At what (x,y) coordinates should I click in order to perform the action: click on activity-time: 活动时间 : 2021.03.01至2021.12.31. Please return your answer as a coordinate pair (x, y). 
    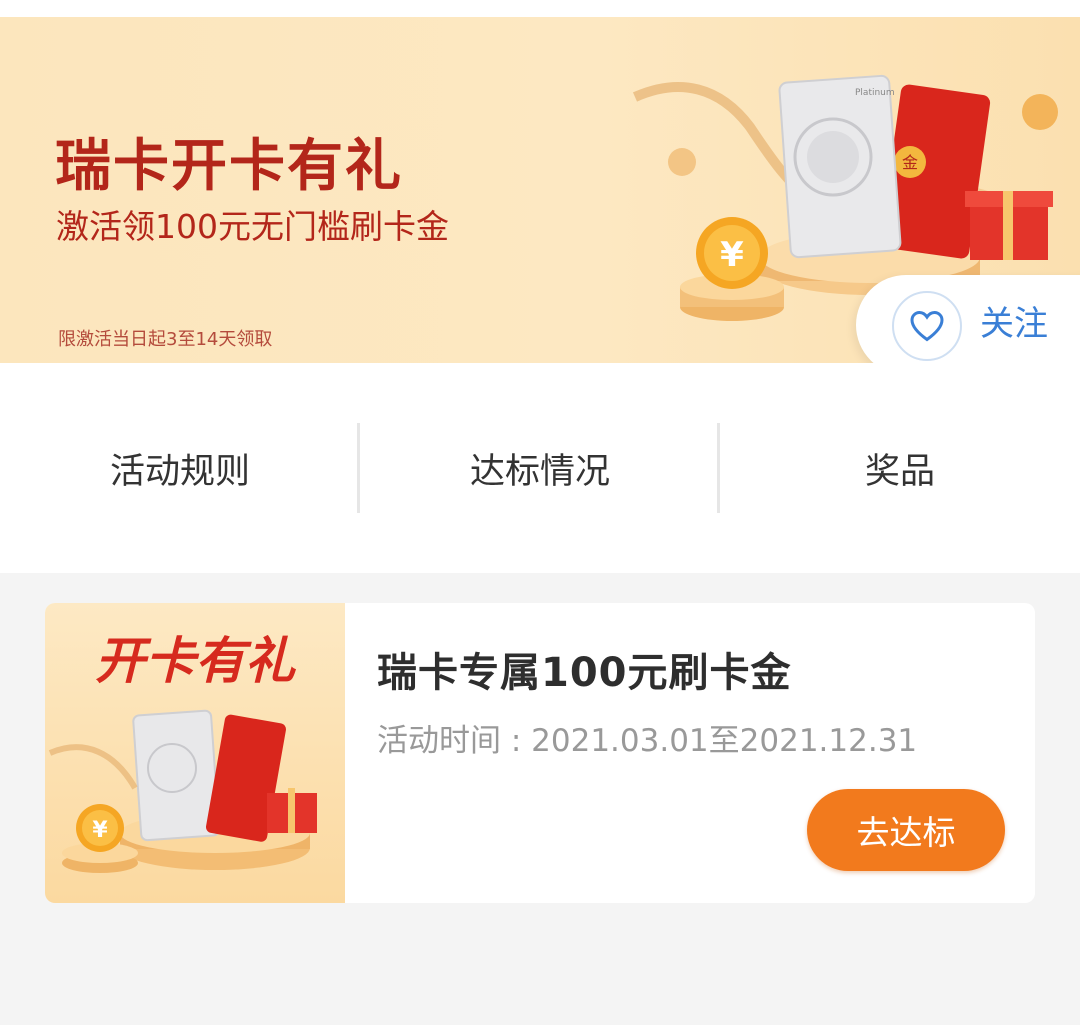
    Looking at the image, I should click on (647, 741).